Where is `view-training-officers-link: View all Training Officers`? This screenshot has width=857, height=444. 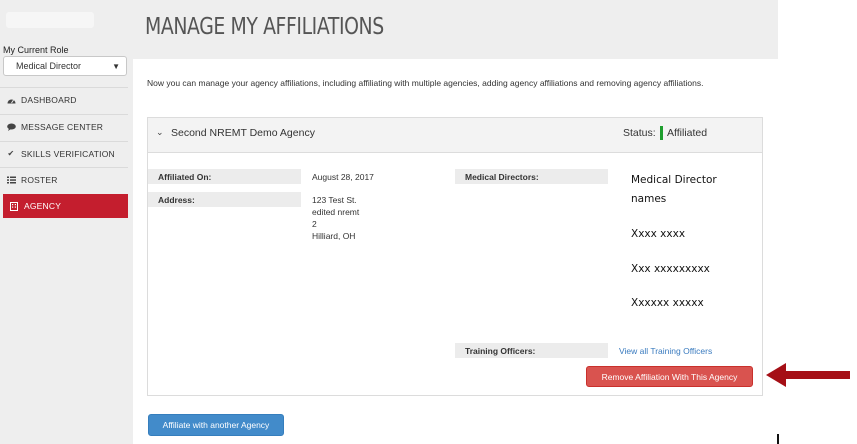 view-training-officers-link: View all Training Officers is located at coordinates (665, 351).